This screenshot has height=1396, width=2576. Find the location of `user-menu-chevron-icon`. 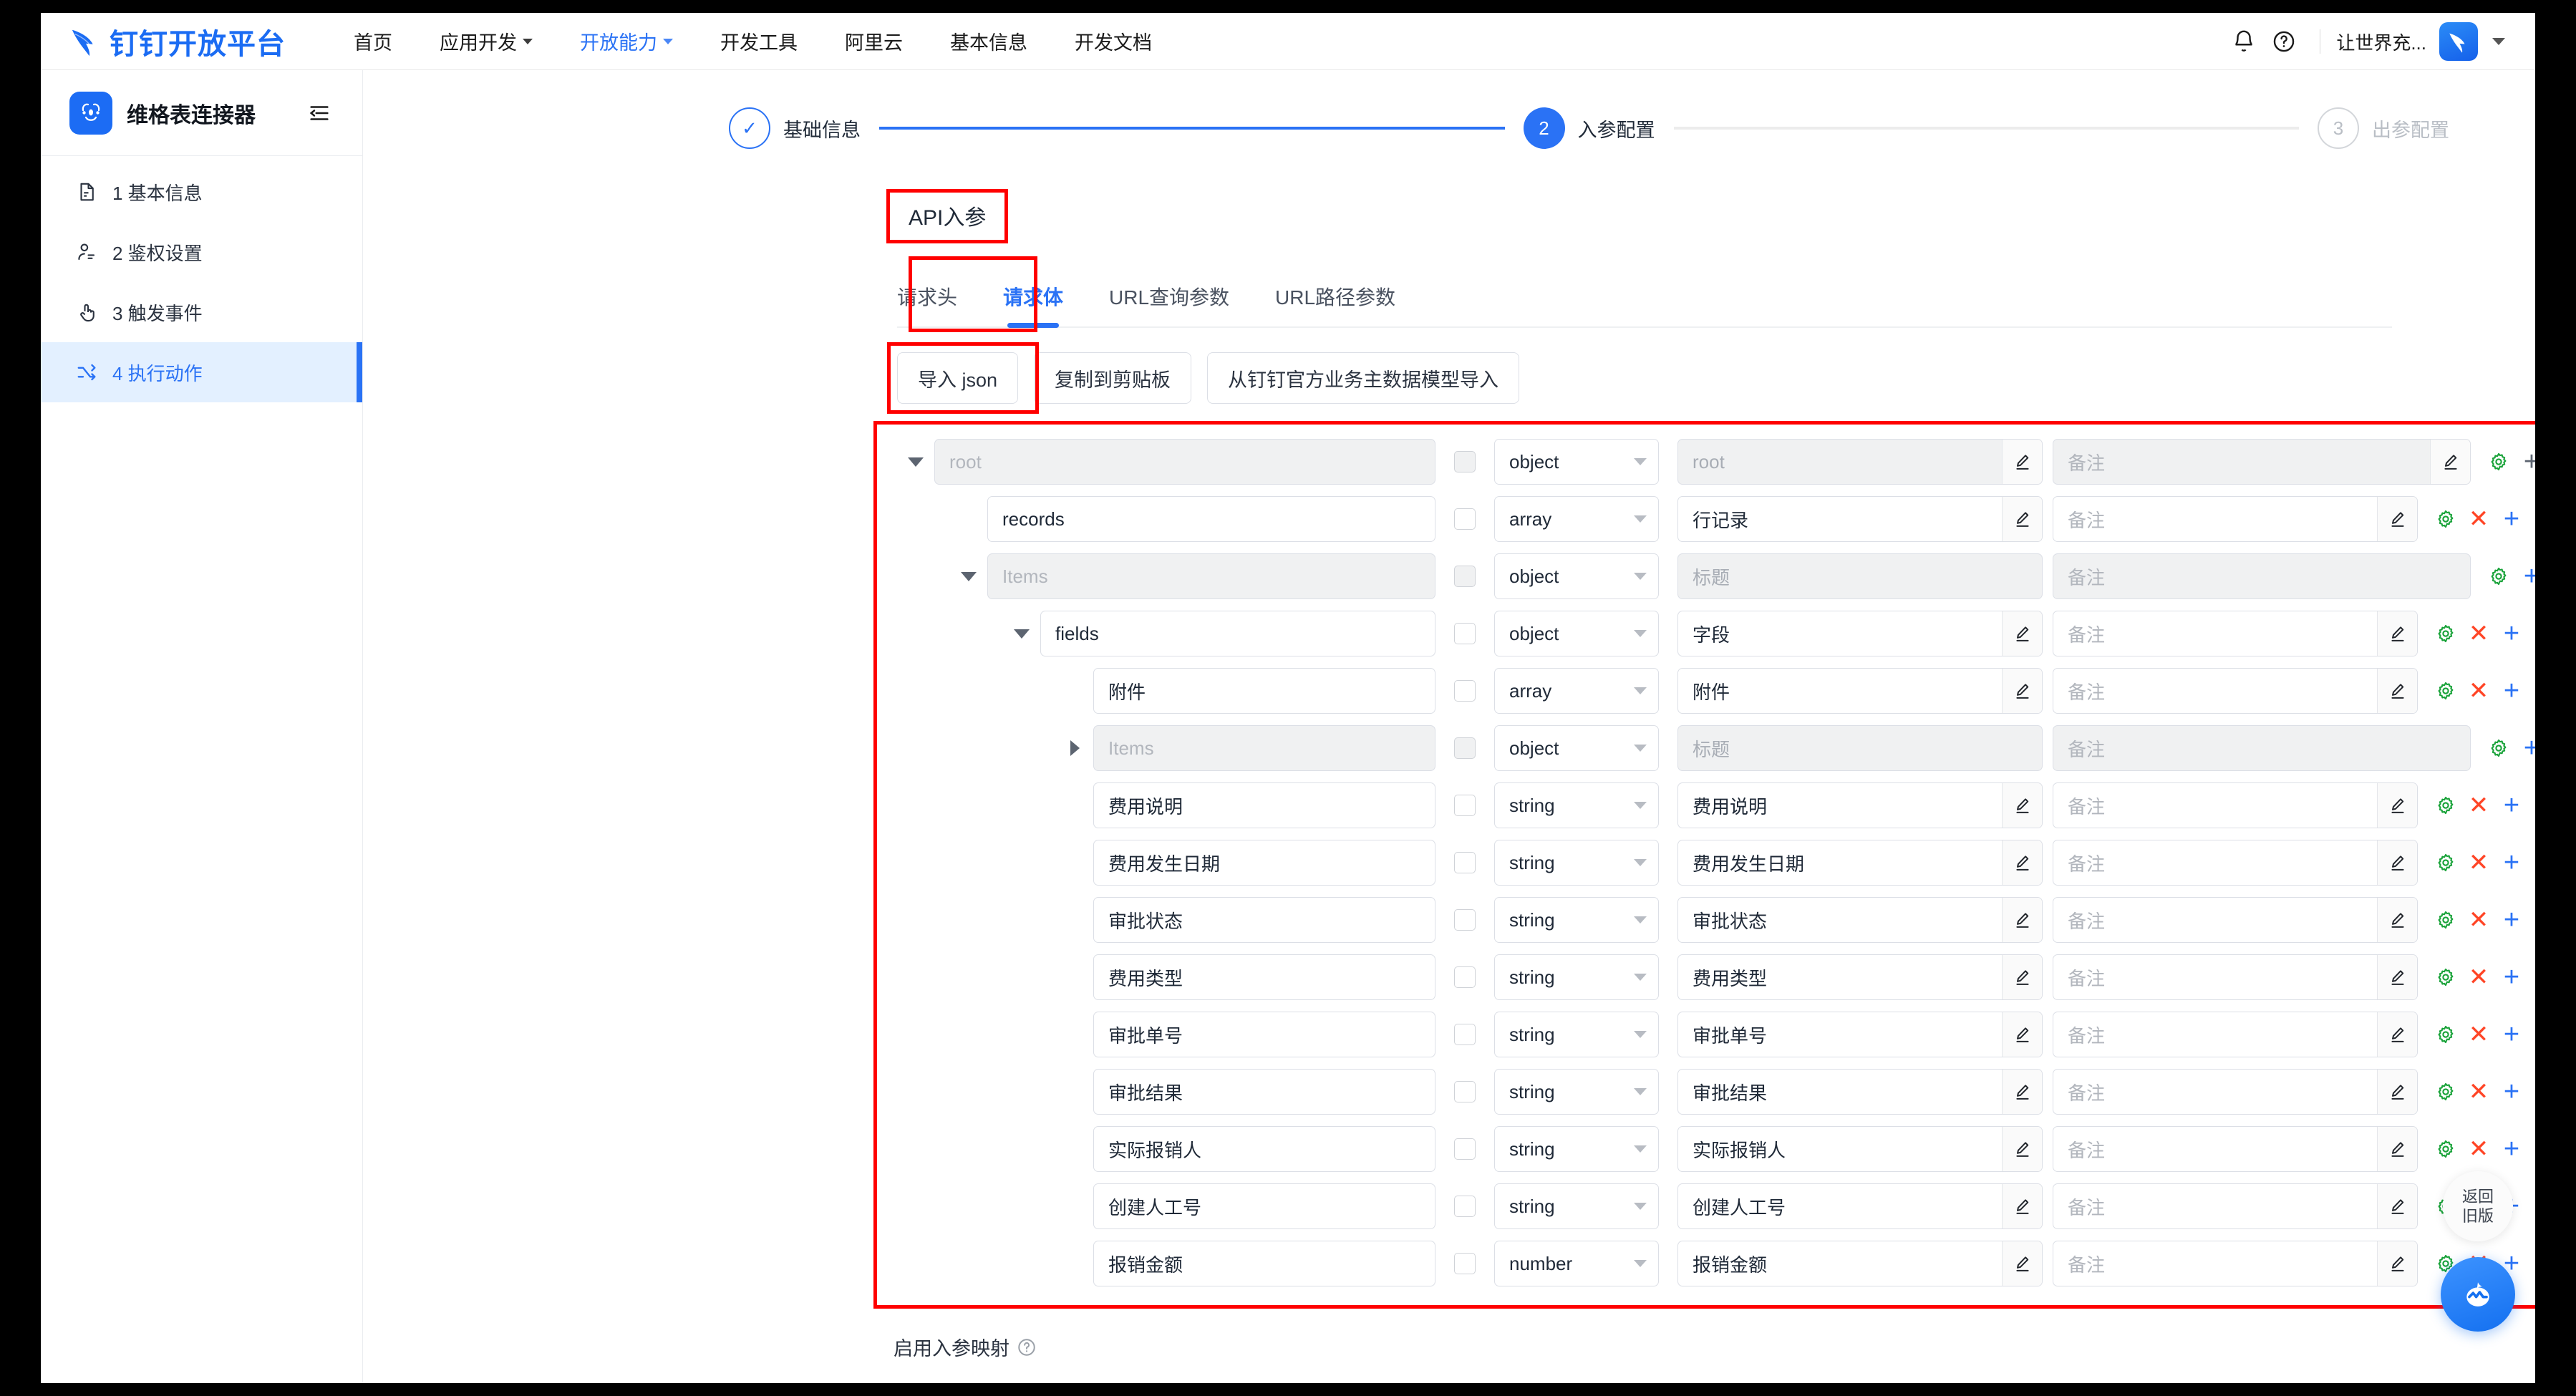

user-menu-chevron-icon is located at coordinates (2498, 41).